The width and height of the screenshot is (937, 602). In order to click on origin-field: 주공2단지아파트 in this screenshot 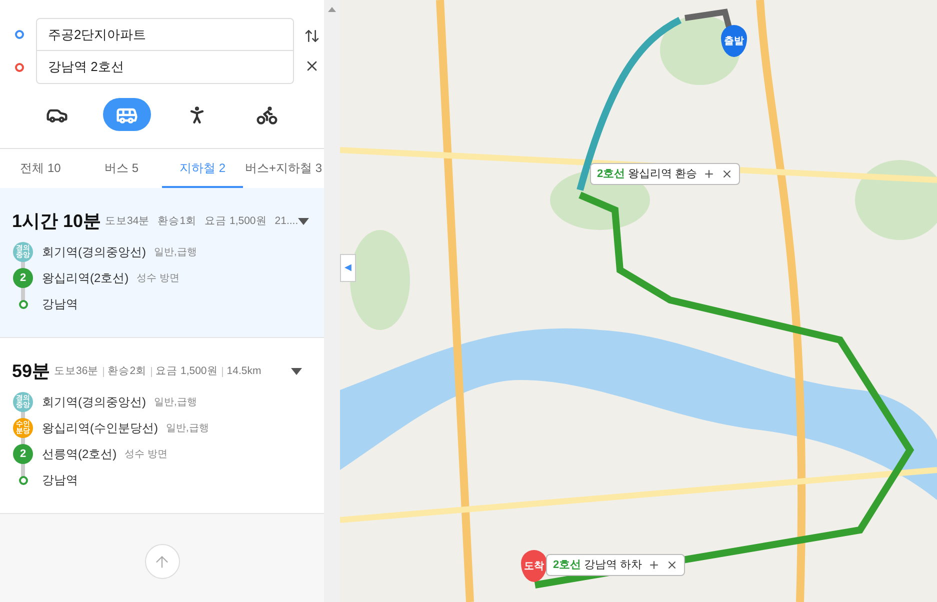, I will do `click(165, 34)`.